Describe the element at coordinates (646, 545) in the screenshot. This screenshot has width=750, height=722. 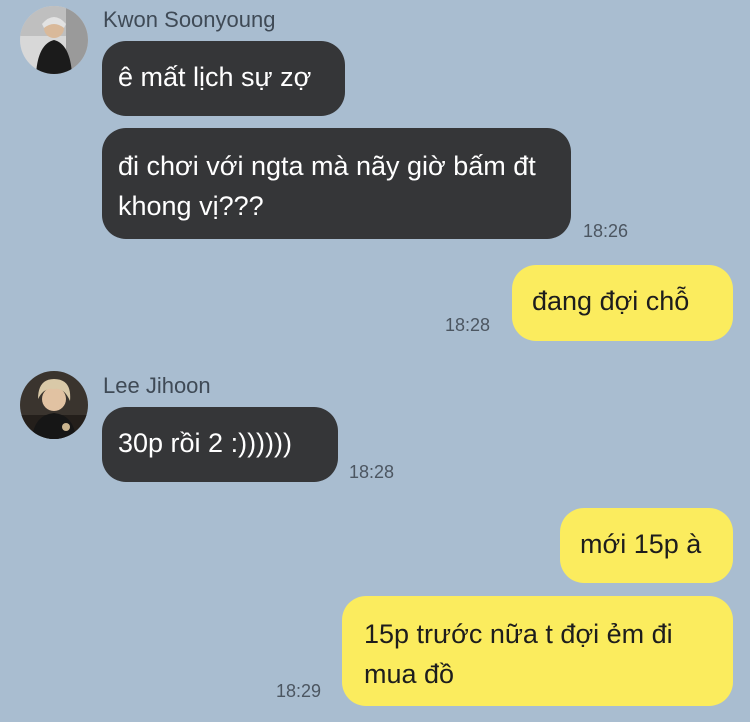
I see `message-bubble-outgoing: mới 15p à` at that location.